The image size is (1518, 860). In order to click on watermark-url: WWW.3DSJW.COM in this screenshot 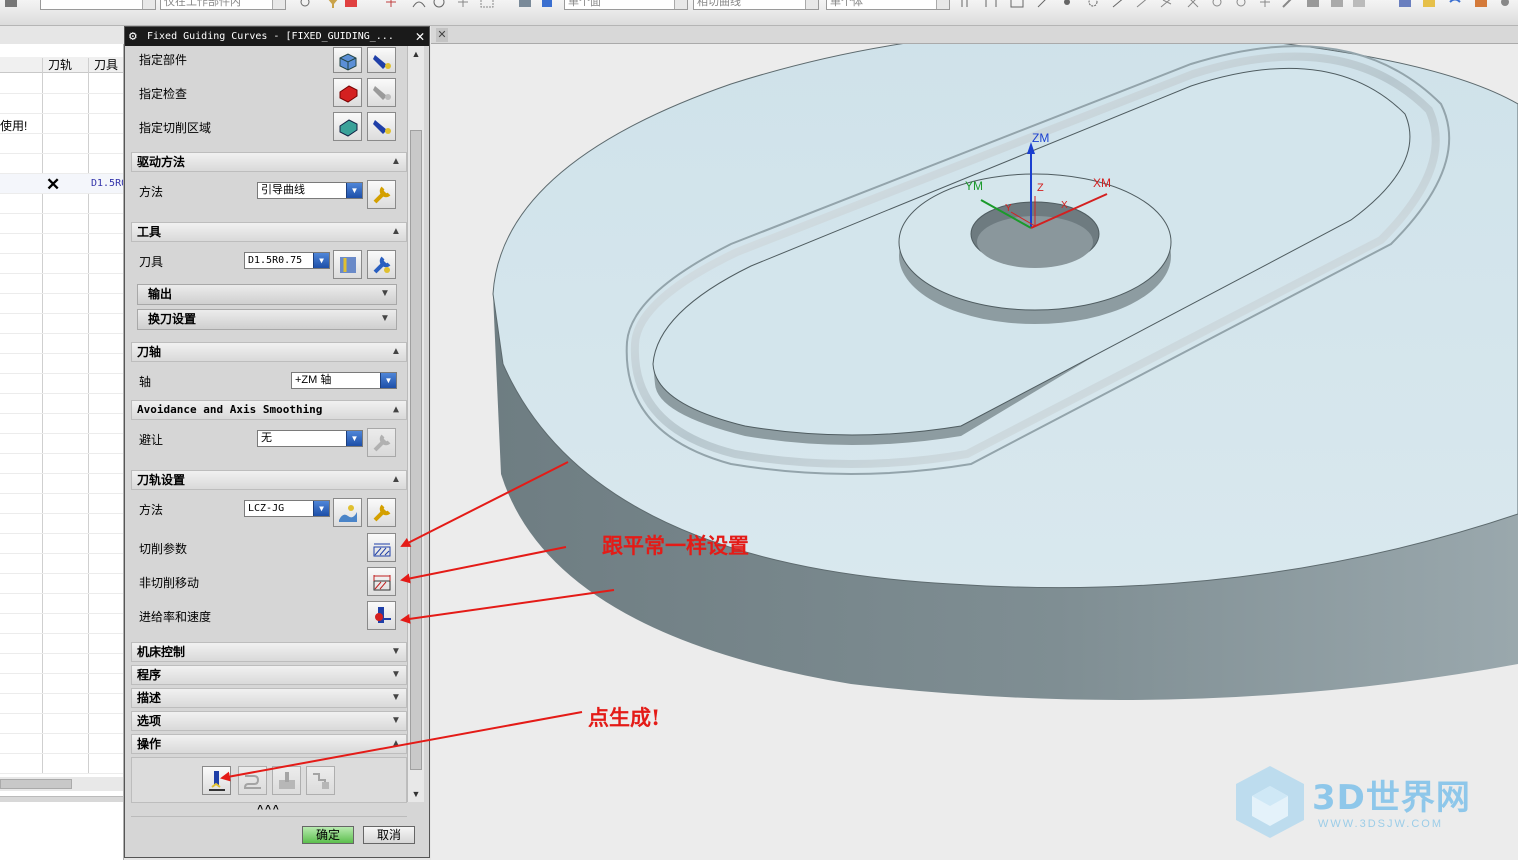, I will do `click(1380, 824)`.